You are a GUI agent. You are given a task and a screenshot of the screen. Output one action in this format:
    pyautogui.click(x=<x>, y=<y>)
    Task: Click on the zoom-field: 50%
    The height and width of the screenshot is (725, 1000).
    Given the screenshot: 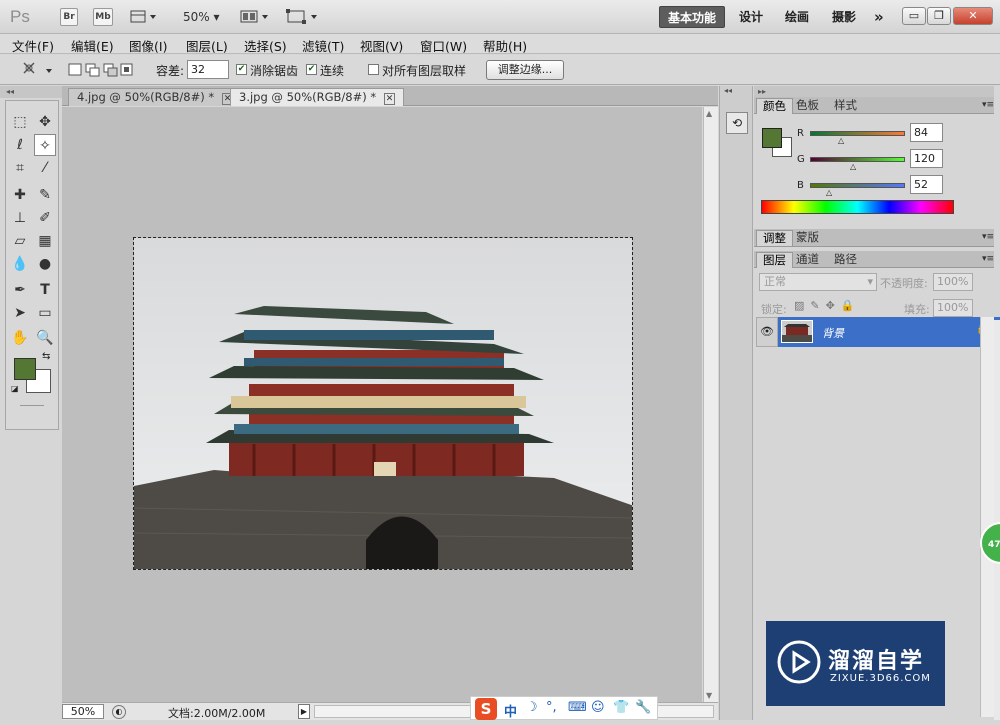 What is the action you would take?
    pyautogui.click(x=83, y=711)
    